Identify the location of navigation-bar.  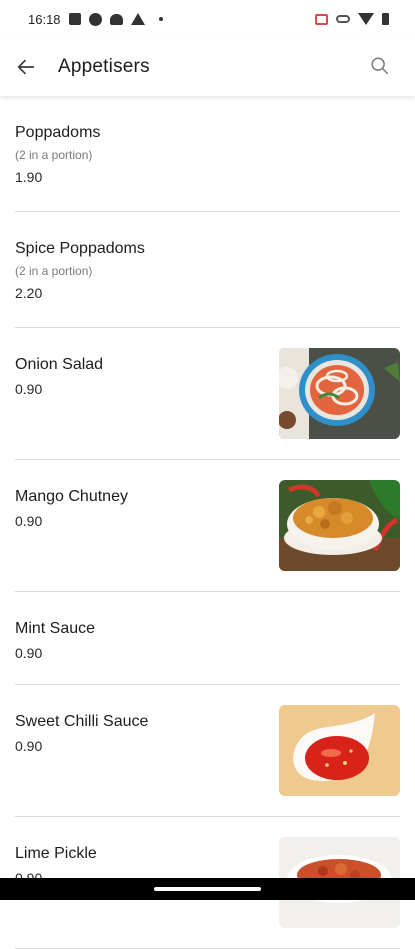
(207, 889).